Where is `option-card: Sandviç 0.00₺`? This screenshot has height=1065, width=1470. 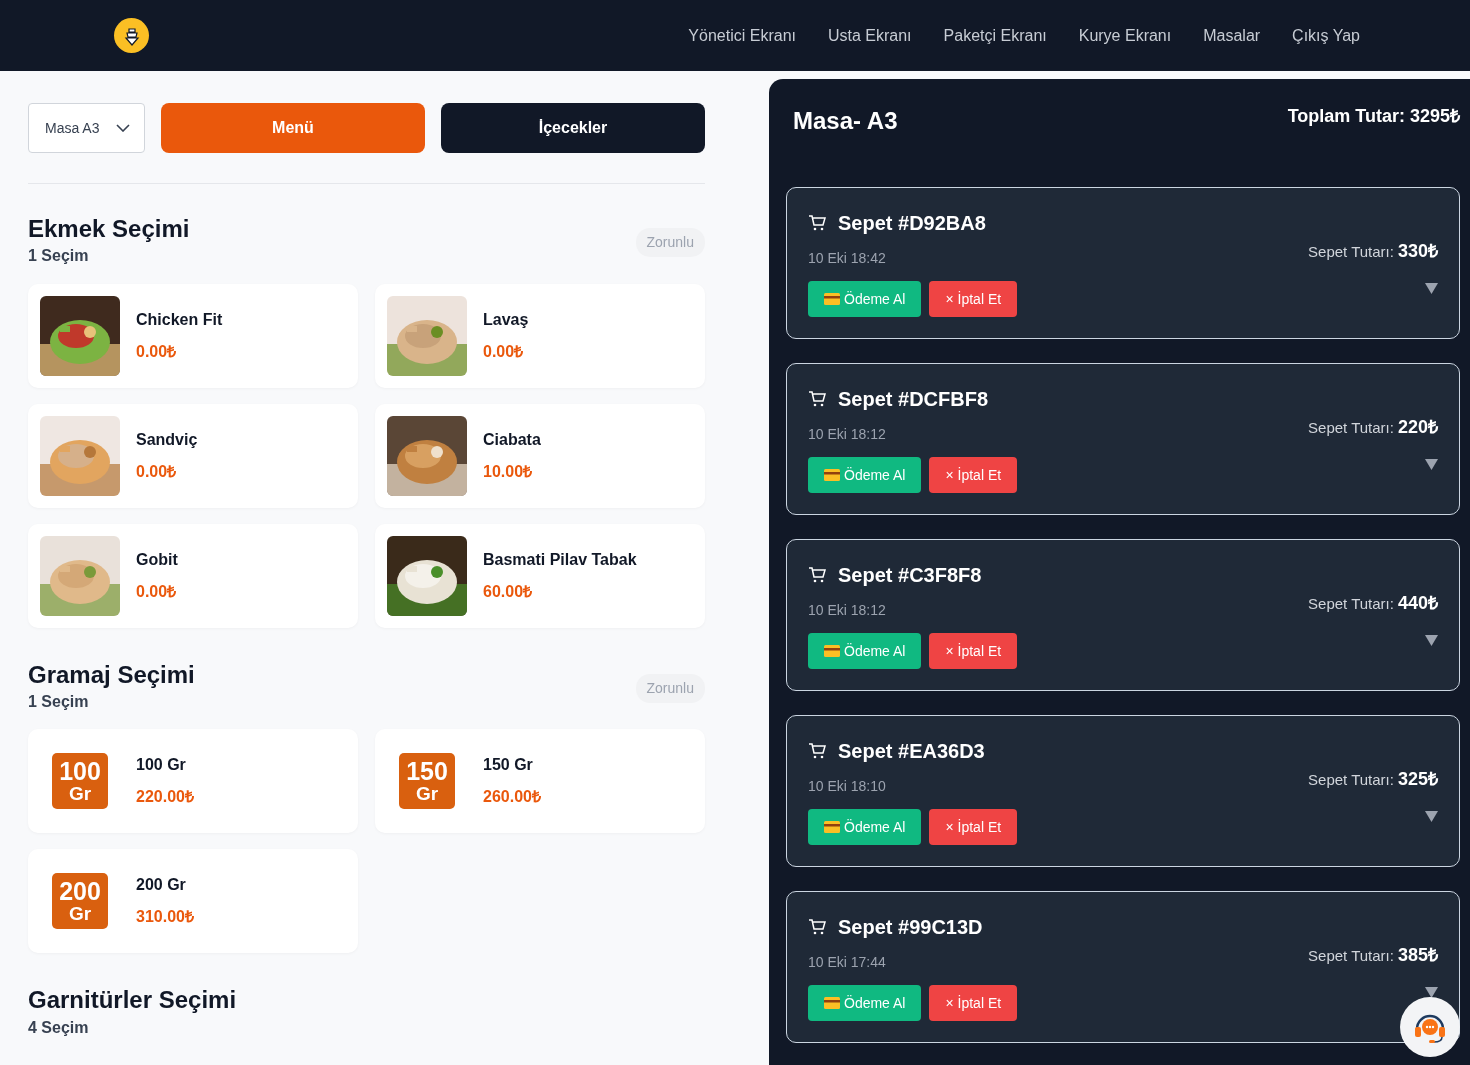
option-card: Sandviç 0.00₺ is located at coordinates (193, 455).